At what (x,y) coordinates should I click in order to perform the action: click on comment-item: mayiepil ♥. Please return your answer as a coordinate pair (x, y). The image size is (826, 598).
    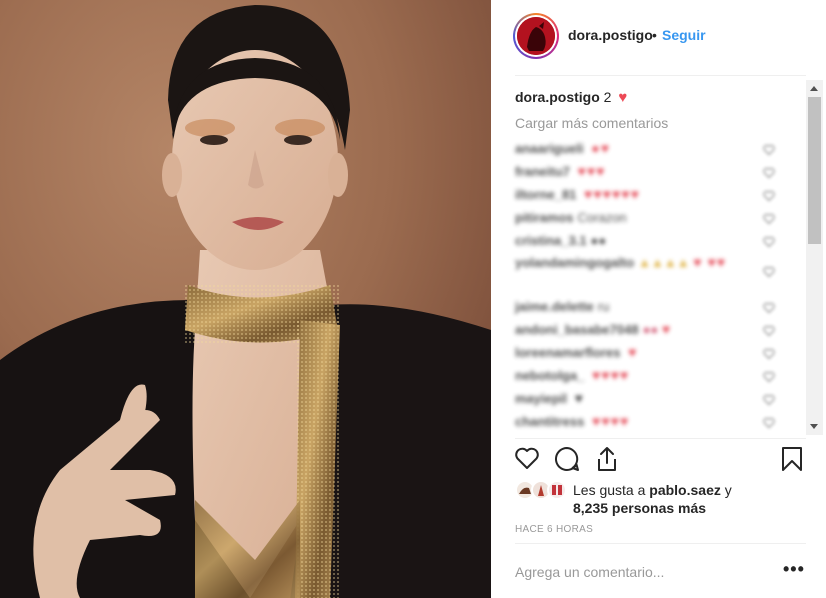
    Looking at the image, I should click on (650, 398).